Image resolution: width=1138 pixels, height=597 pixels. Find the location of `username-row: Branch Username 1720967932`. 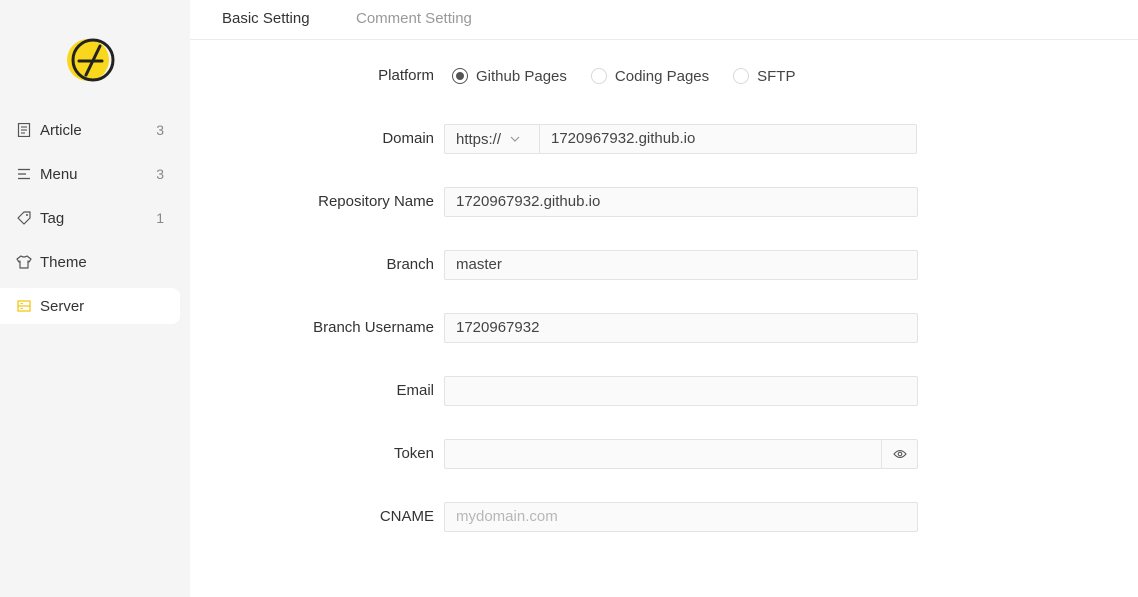

username-row: Branch Username 1720967932 is located at coordinates (664, 328).